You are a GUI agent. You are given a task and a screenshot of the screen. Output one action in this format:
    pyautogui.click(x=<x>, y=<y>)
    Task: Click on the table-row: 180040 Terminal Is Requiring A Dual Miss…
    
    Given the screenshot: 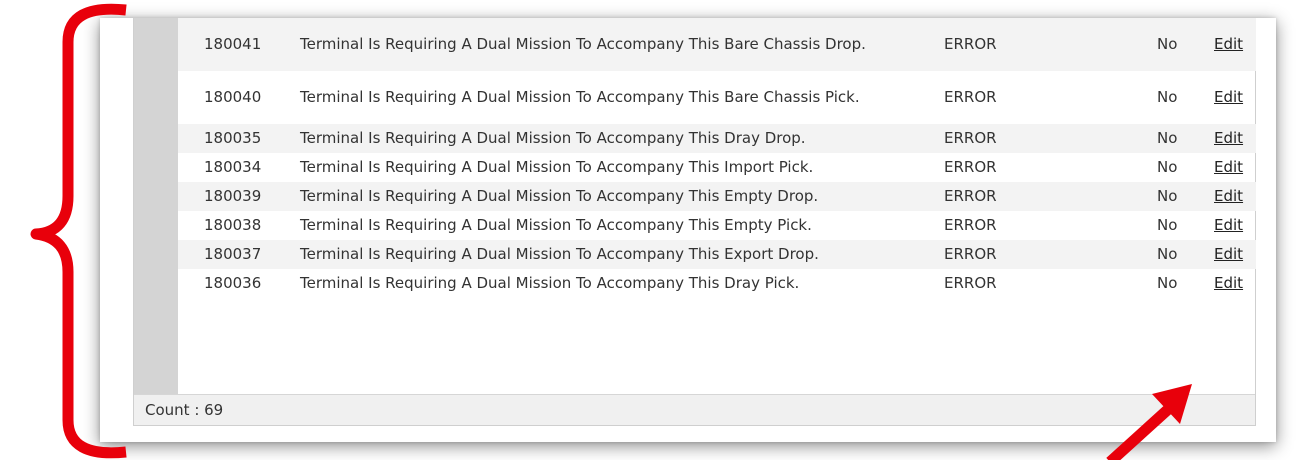 What is the action you would take?
    pyautogui.click(x=717, y=97)
    